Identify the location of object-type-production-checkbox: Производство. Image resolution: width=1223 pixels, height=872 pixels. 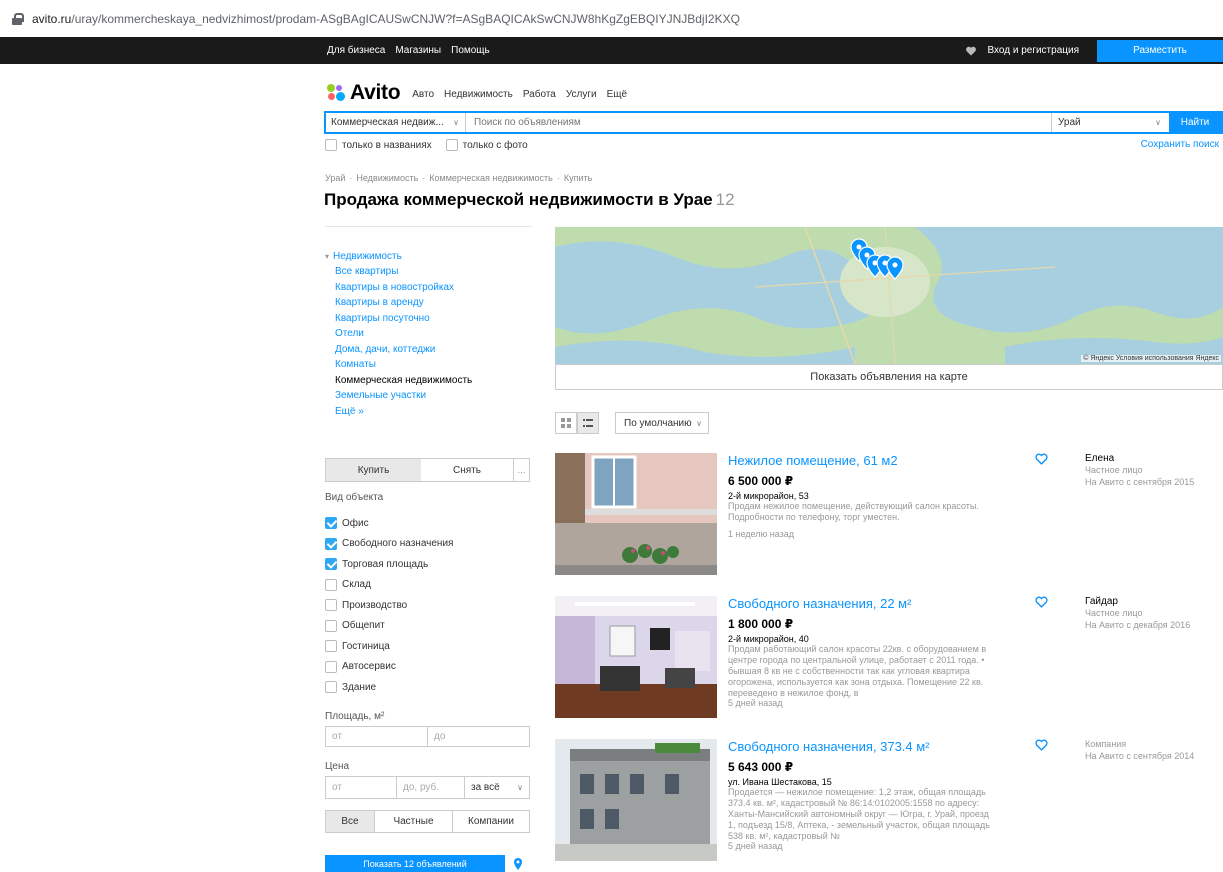
(389, 605).